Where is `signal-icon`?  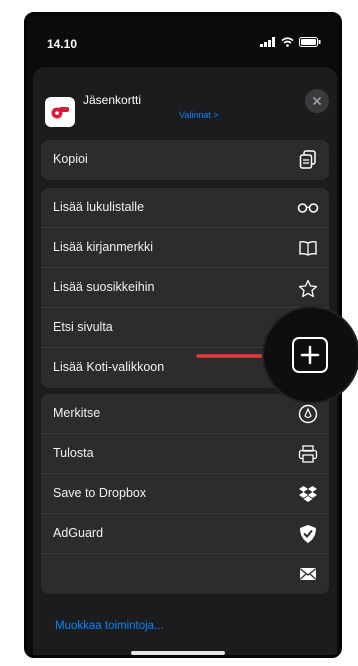 signal-icon is located at coordinates (267, 42).